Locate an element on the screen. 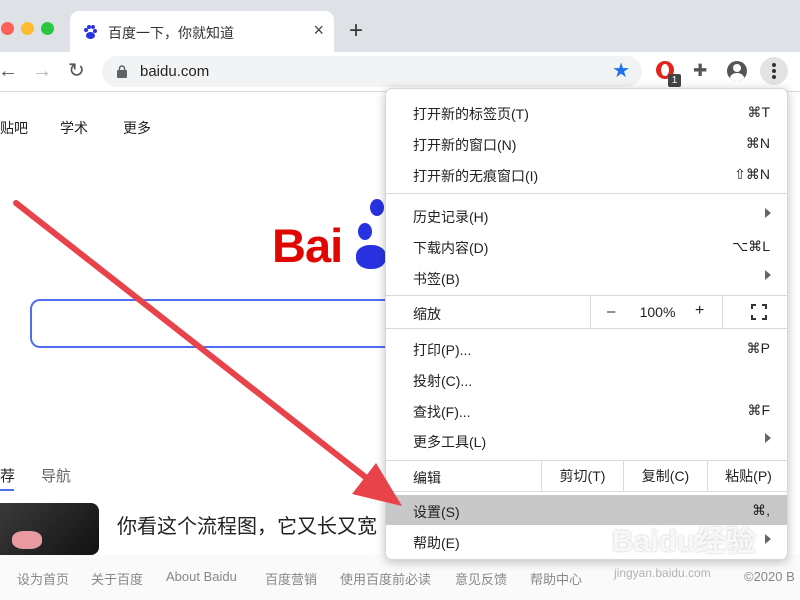 This screenshot has width=800, height=600. menu-item-label: 帮助(E) is located at coordinates (436, 543).